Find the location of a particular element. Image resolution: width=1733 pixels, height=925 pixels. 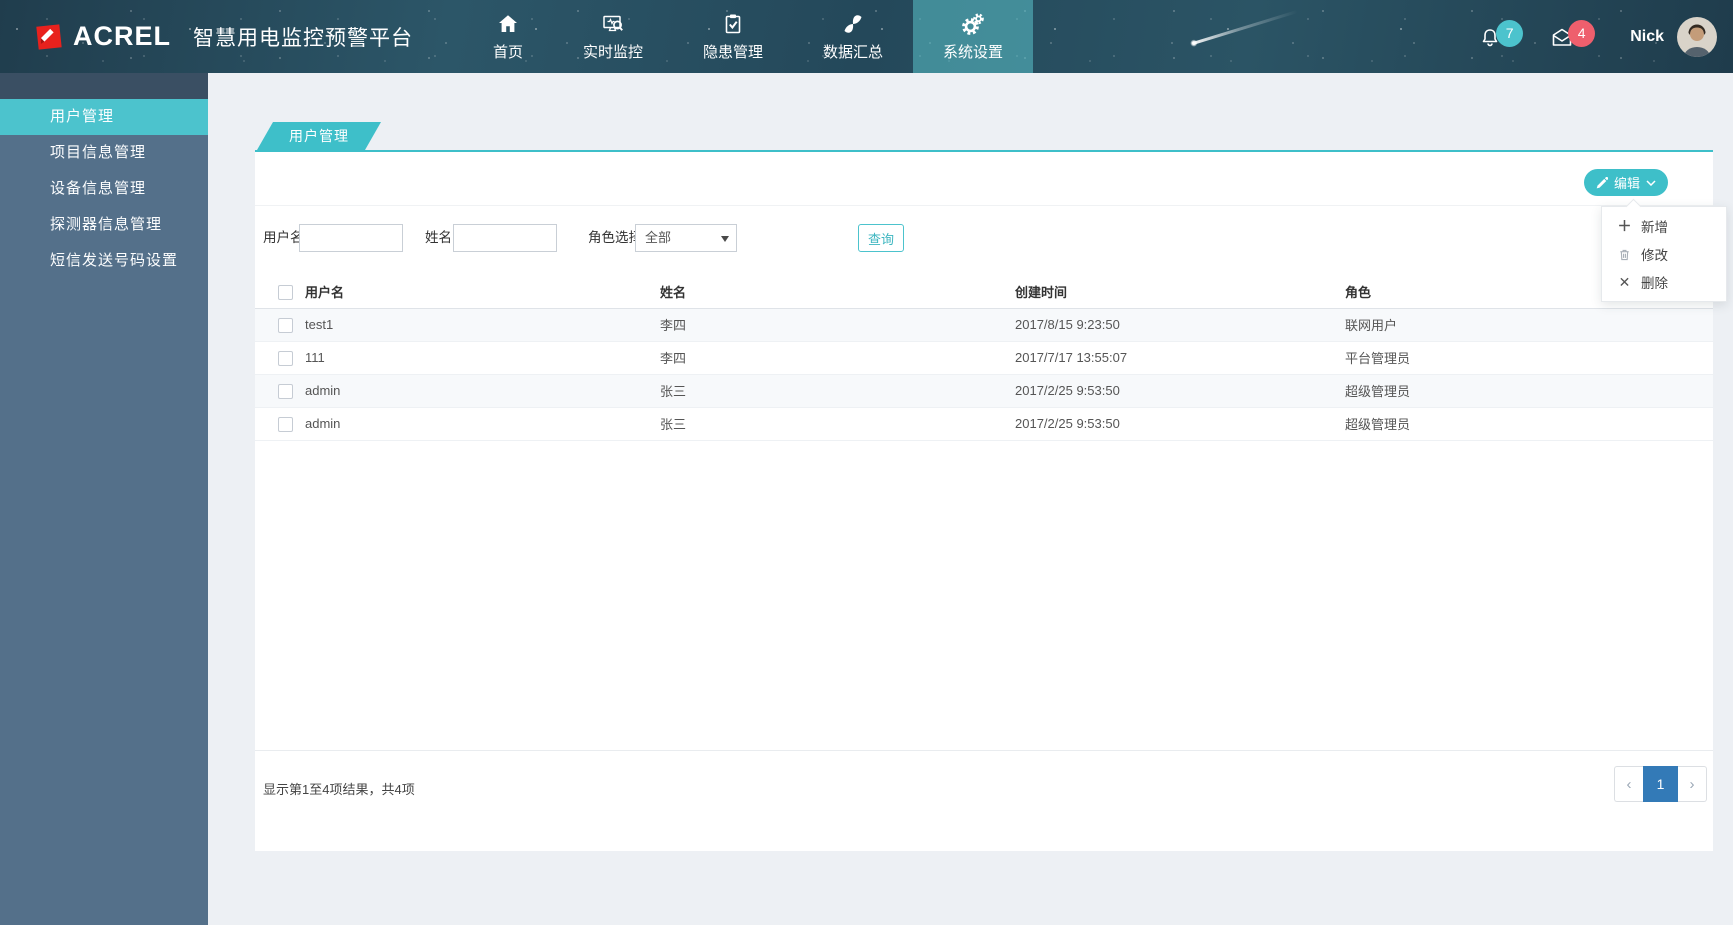

logo-text: ACREL is located at coordinates (122, 36).